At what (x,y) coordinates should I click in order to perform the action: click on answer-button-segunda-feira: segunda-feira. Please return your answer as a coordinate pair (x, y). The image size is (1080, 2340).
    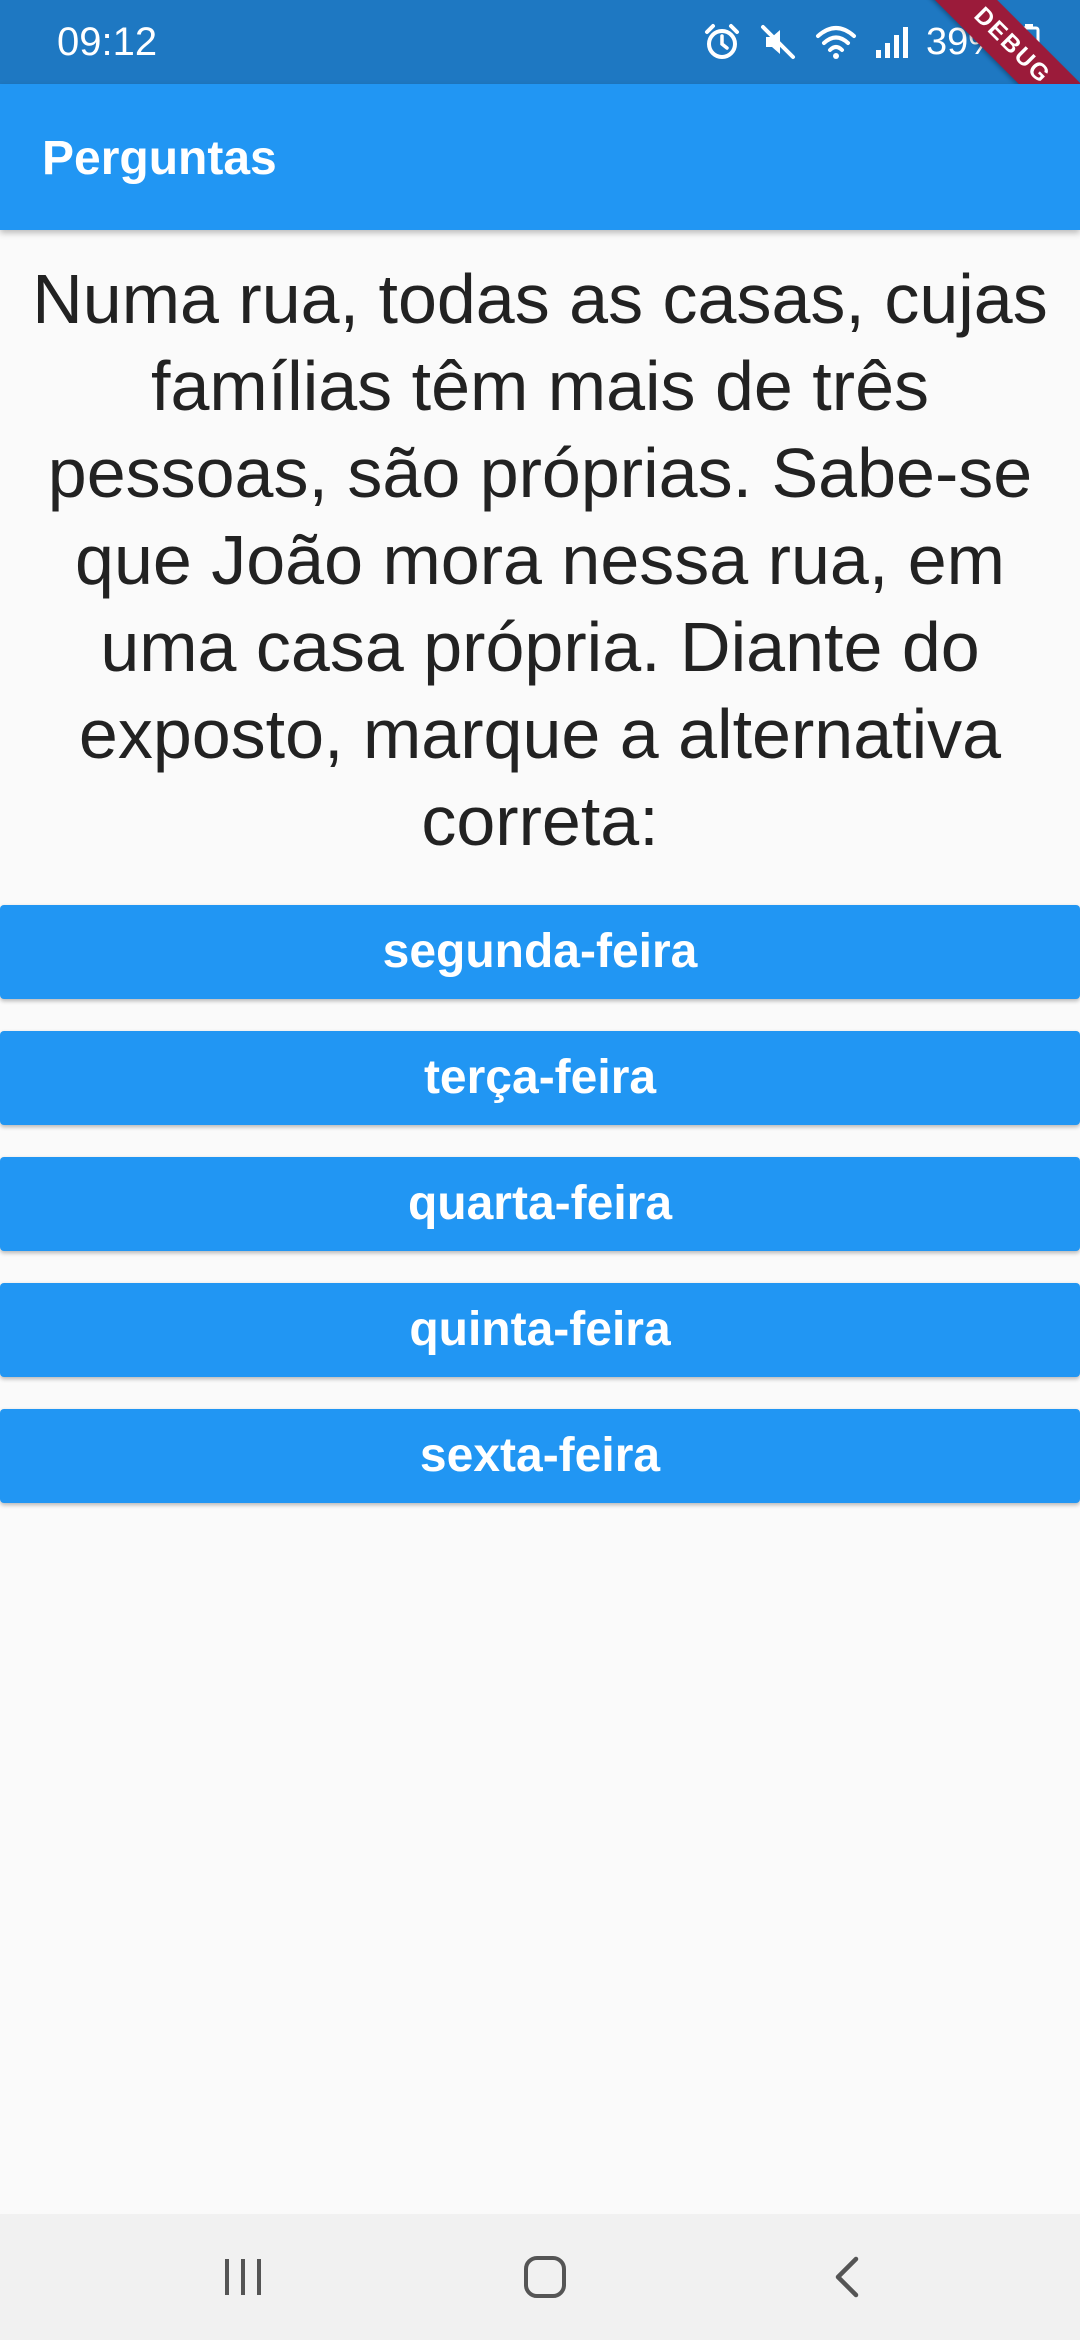
    Looking at the image, I should click on (540, 952).